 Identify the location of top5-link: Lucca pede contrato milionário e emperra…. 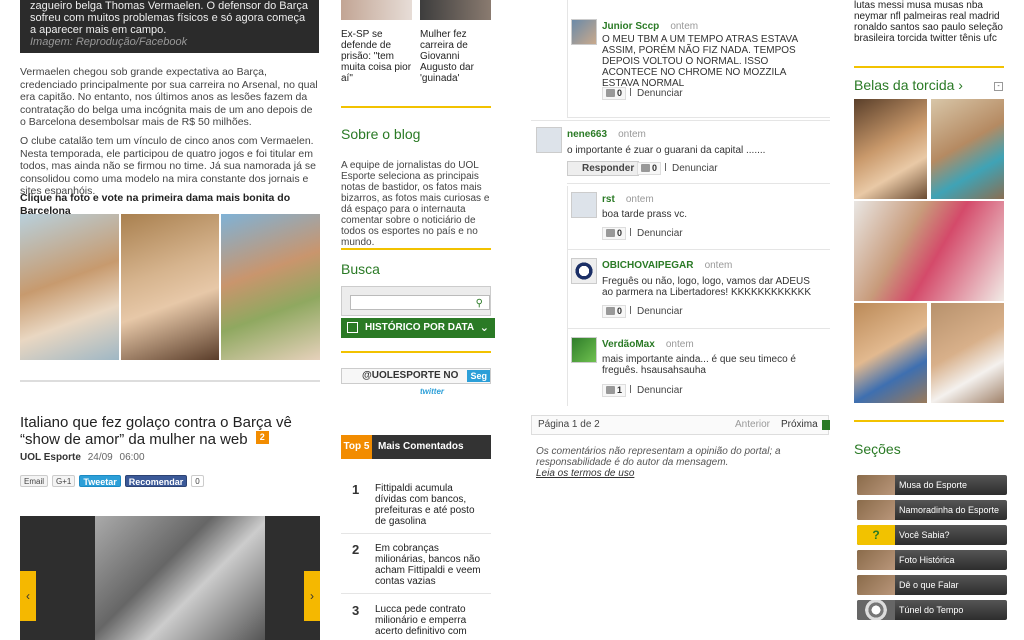
(431, 620).